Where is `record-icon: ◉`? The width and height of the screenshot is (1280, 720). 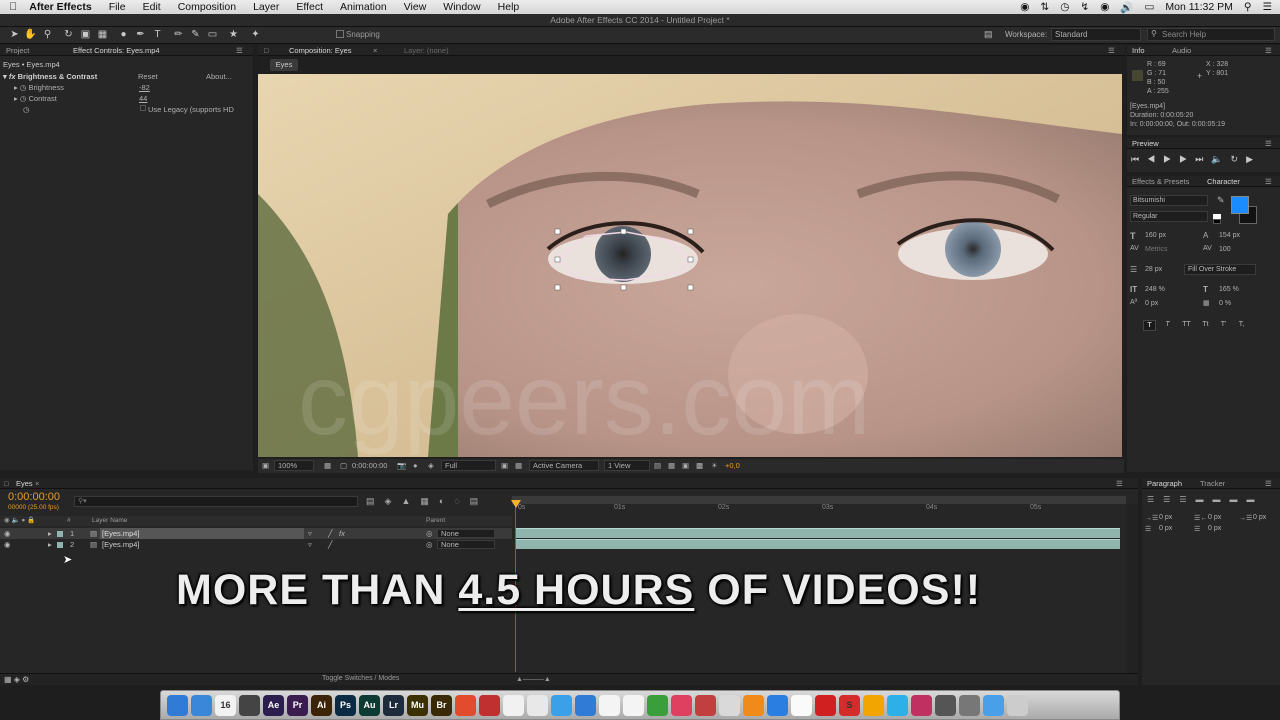 record-icon: ◉ is located at coordinates (1024, 7).